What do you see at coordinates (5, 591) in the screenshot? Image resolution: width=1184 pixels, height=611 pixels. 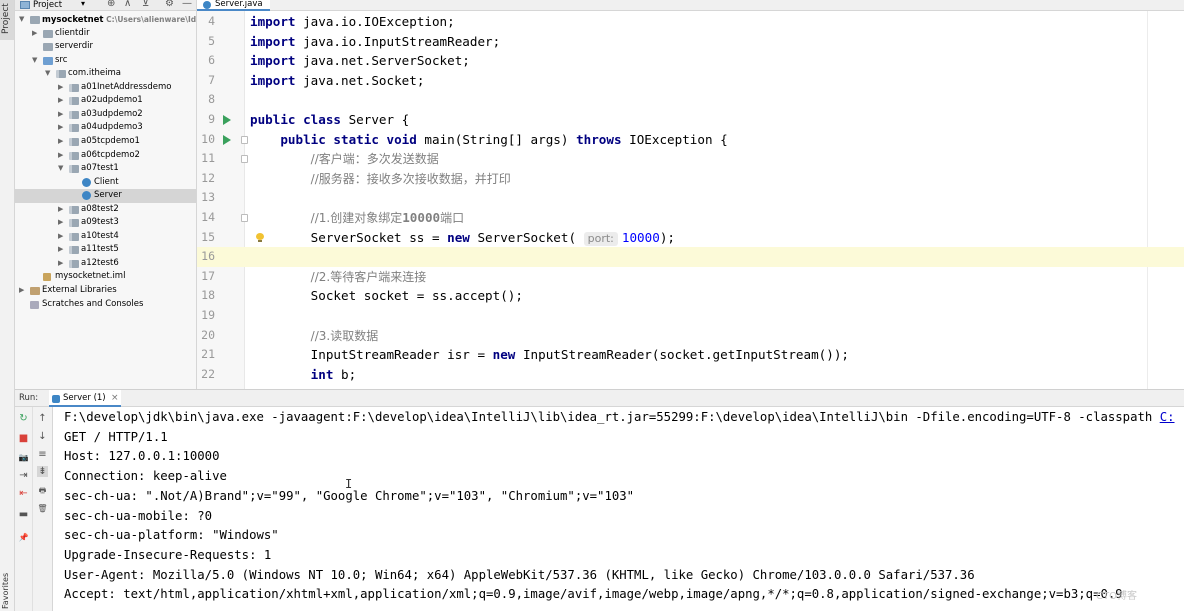 I see `favorites-tool-label: Favorites` at bounding box center [5, 591].